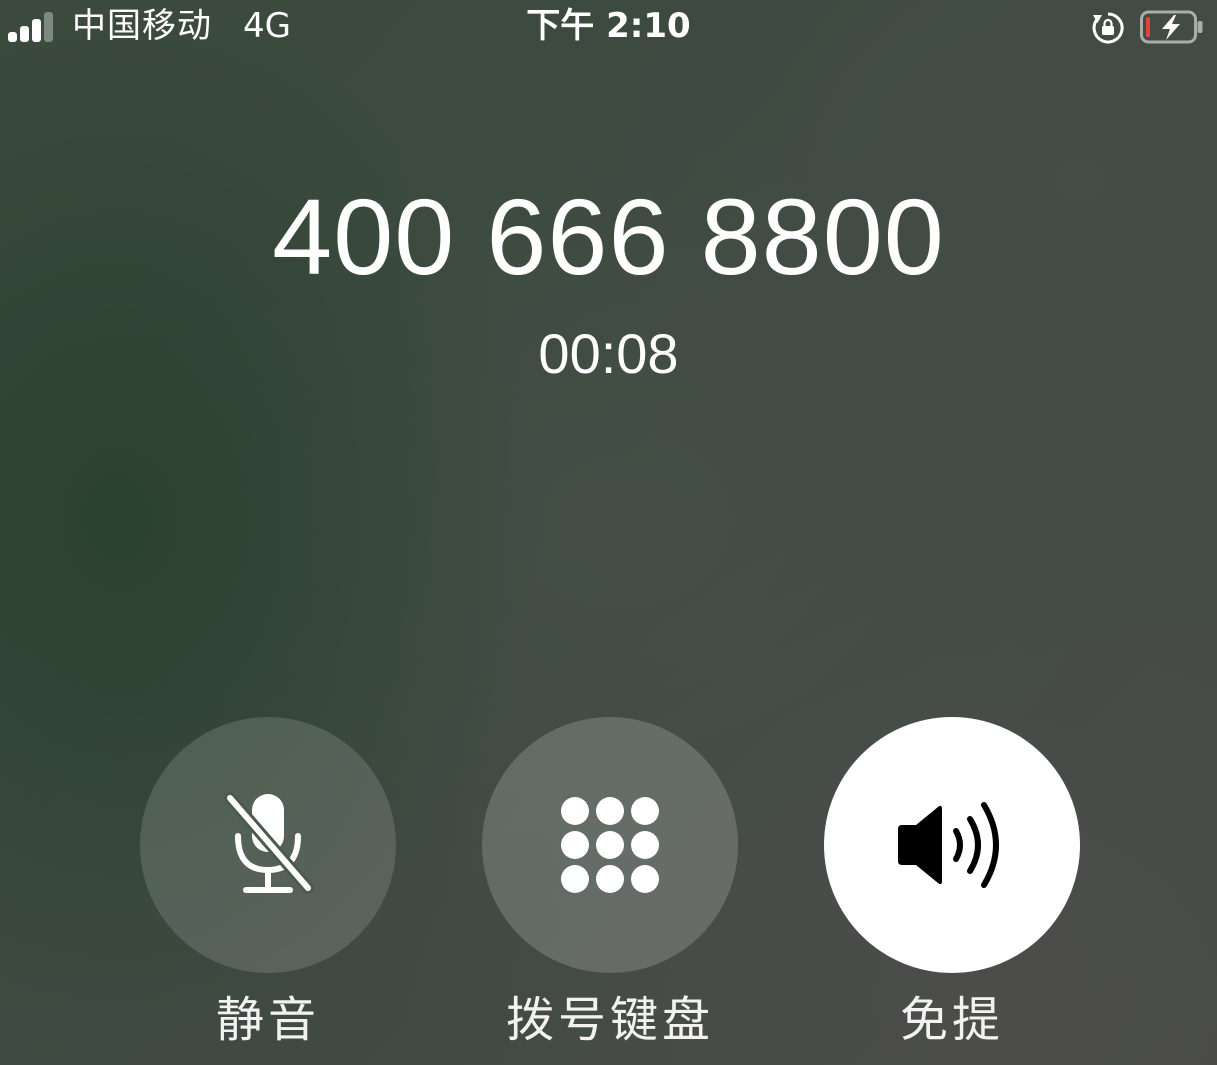 This screenshot has width=1217, height=1065. I want to click on speaker-icon, so click(948, 845).